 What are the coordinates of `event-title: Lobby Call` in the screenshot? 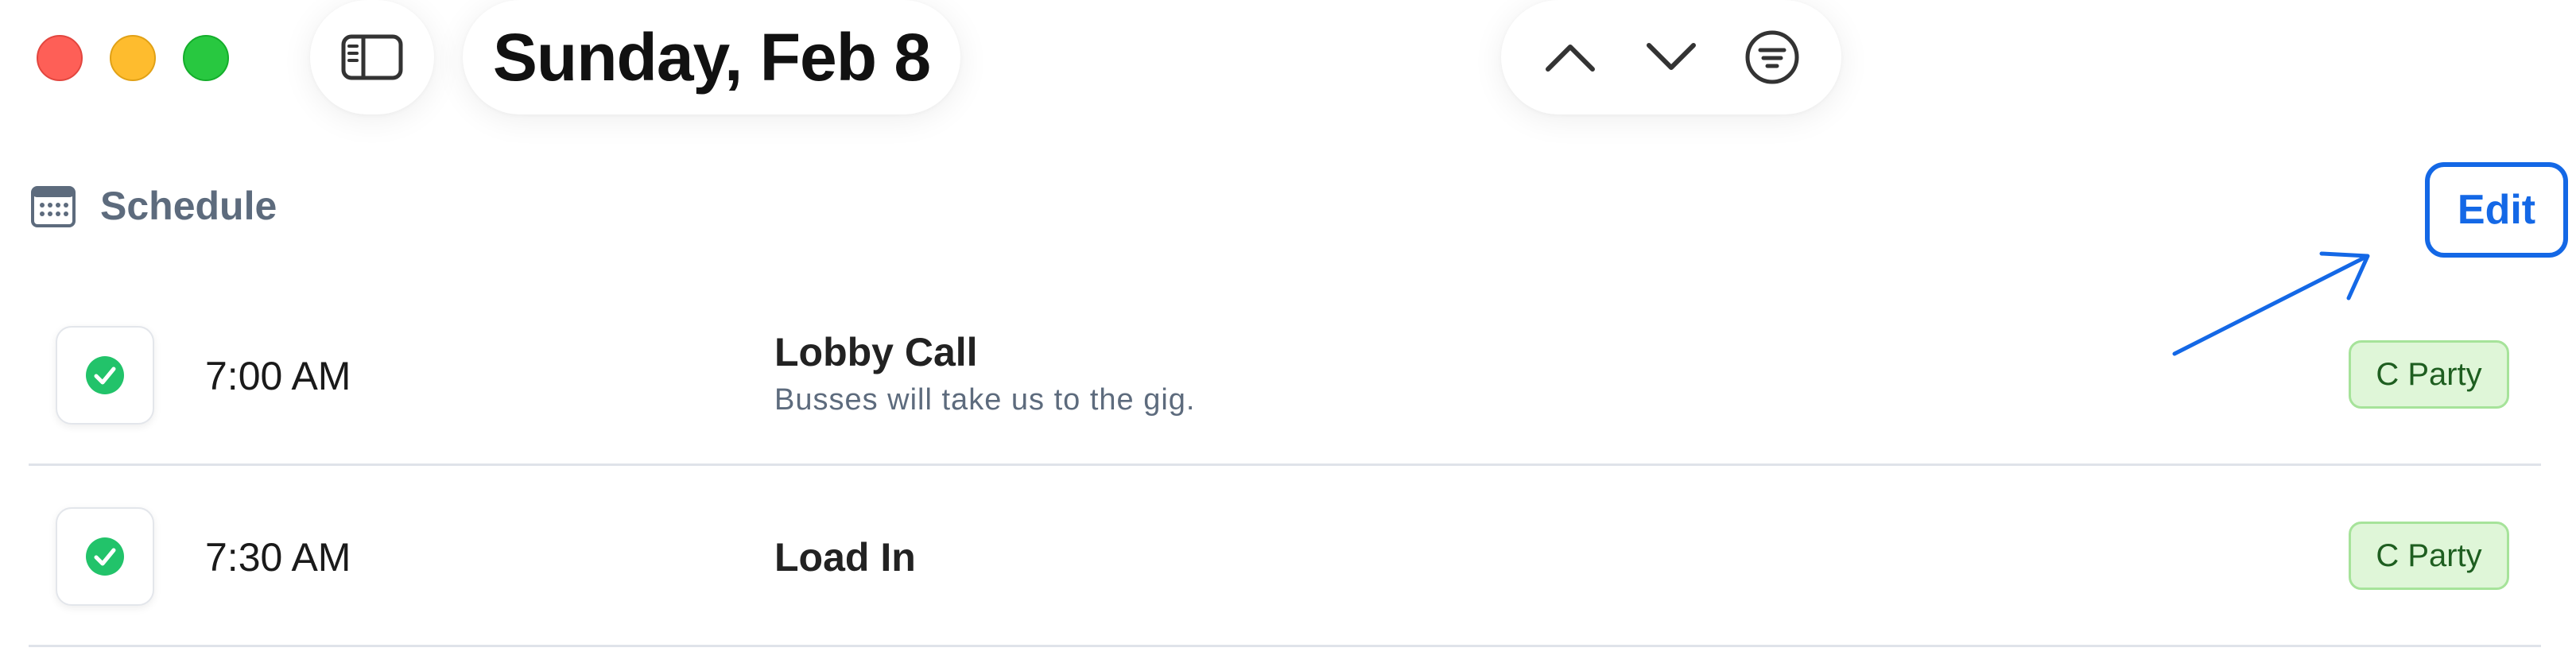 It's located at (876, 352).